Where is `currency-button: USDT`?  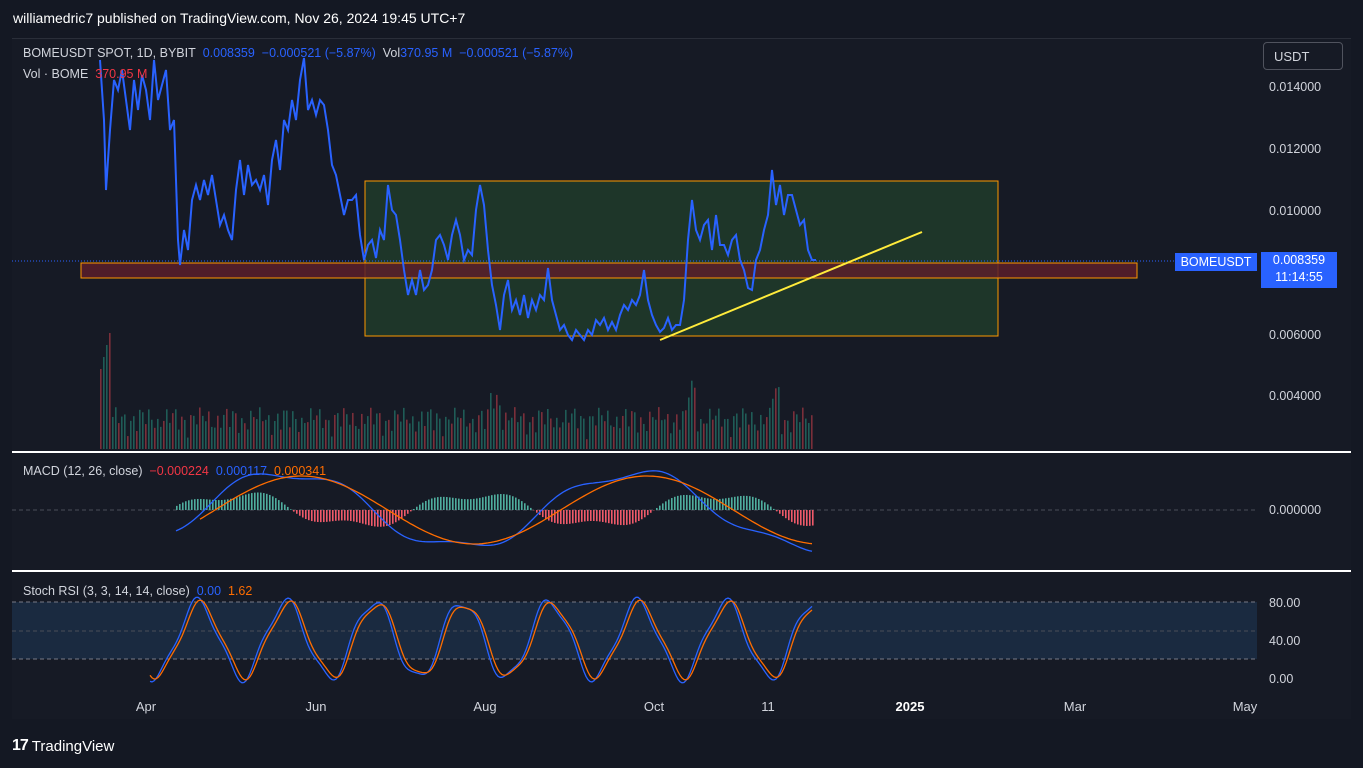 currency-button: USDT is located at coordinates (1303, 56).